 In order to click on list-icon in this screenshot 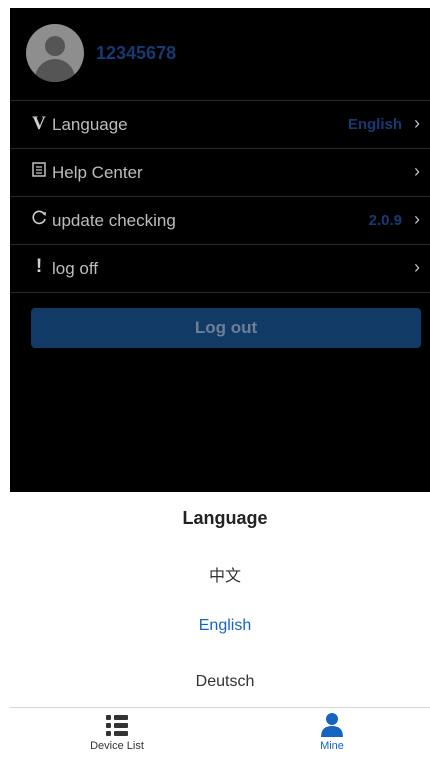, I will do `click(117, 725)`.